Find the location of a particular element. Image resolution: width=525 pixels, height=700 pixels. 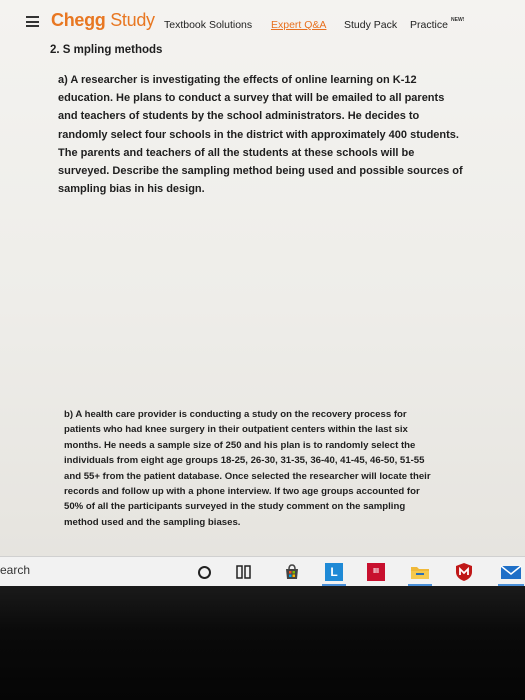

chegg-study-logo: Chegg Study is located at coordinates (103, 20).